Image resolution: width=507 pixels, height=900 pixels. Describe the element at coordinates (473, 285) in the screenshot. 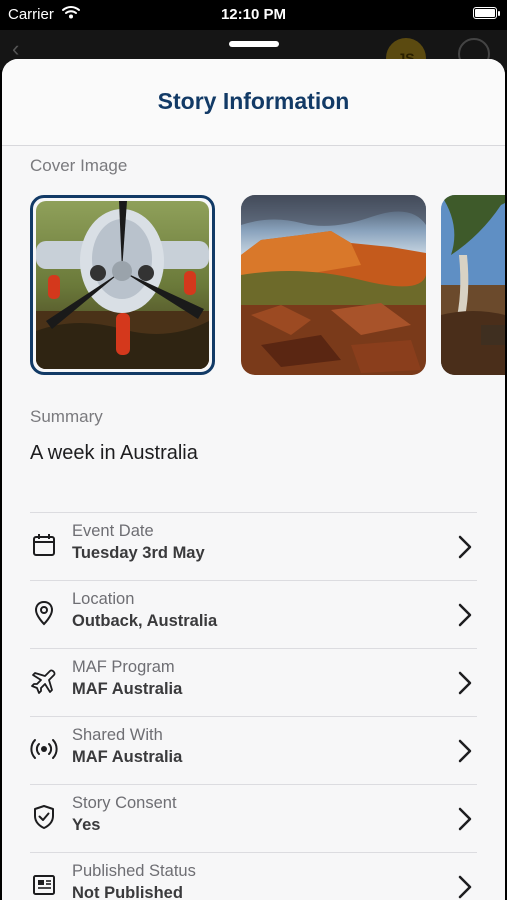

I see `cover-river-gum` at that location.